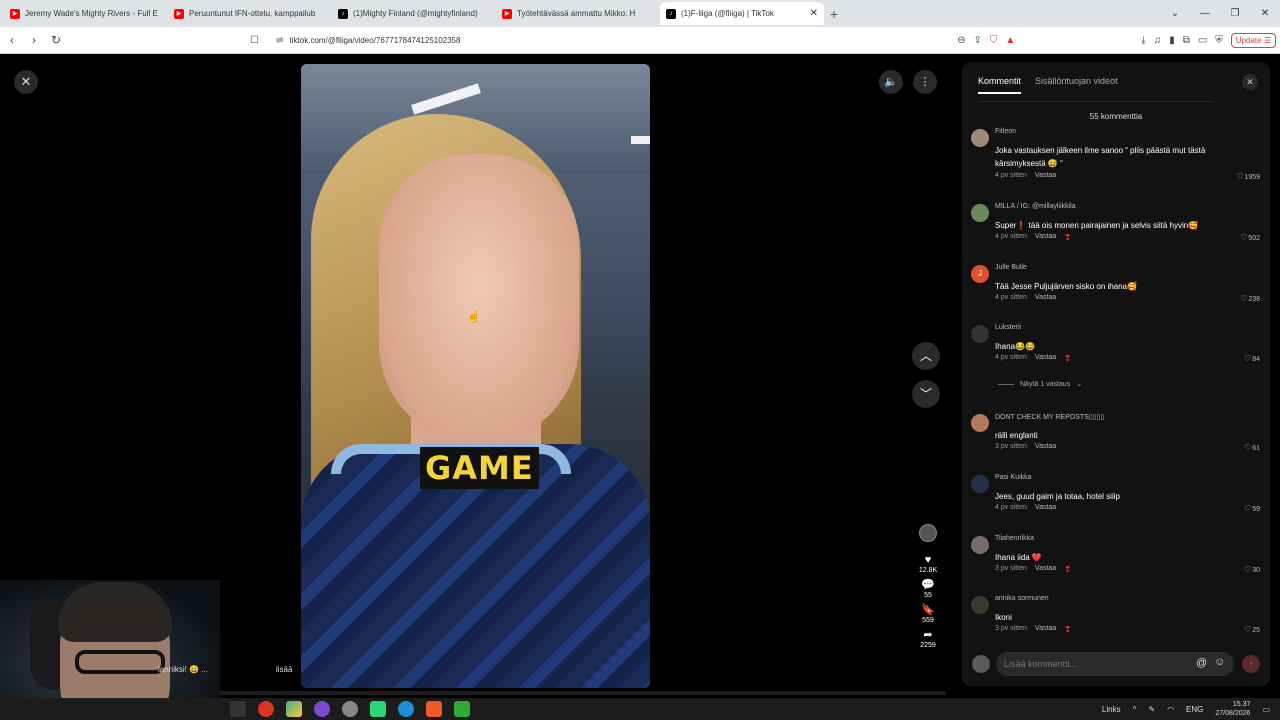 The image size is (1280, 720). I want to click on commenter-avatar: J, so click(980, 274).